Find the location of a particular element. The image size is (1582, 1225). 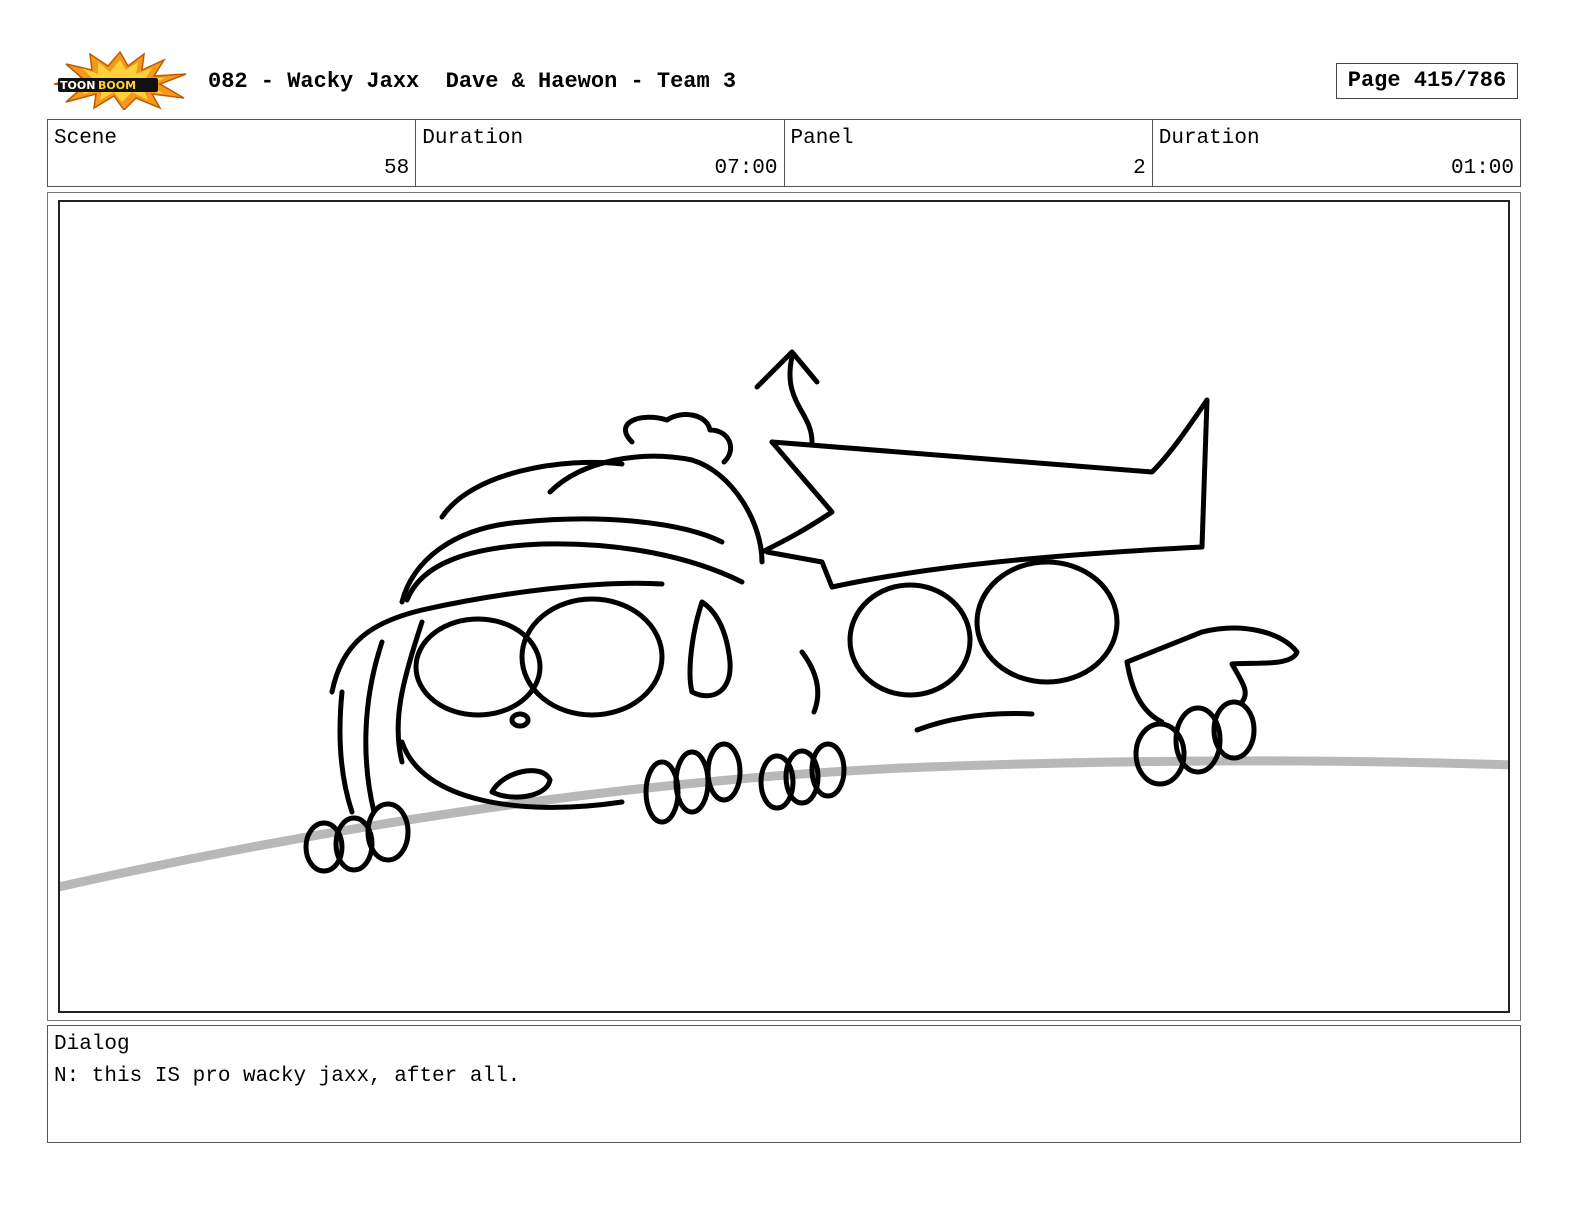

panel-duration-cell: Duration 01:00 is located at coordinates (1336, 153).